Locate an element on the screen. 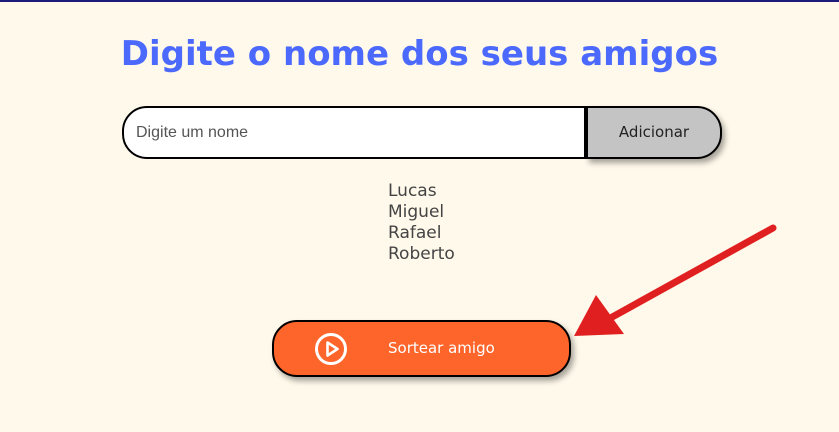 Image resolution: width=839 pixels, height=432 pixels. friends-list: Lucas Miguel Rafael Roberto is located at coordinates (421, 223).